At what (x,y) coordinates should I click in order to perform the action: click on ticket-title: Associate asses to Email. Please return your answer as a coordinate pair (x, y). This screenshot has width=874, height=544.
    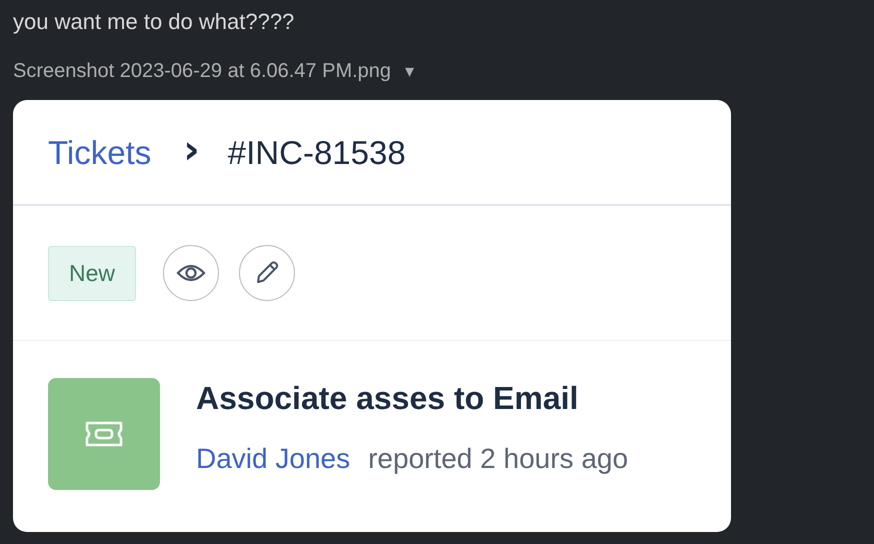
    Looking at the image, I should click on (388, 398).